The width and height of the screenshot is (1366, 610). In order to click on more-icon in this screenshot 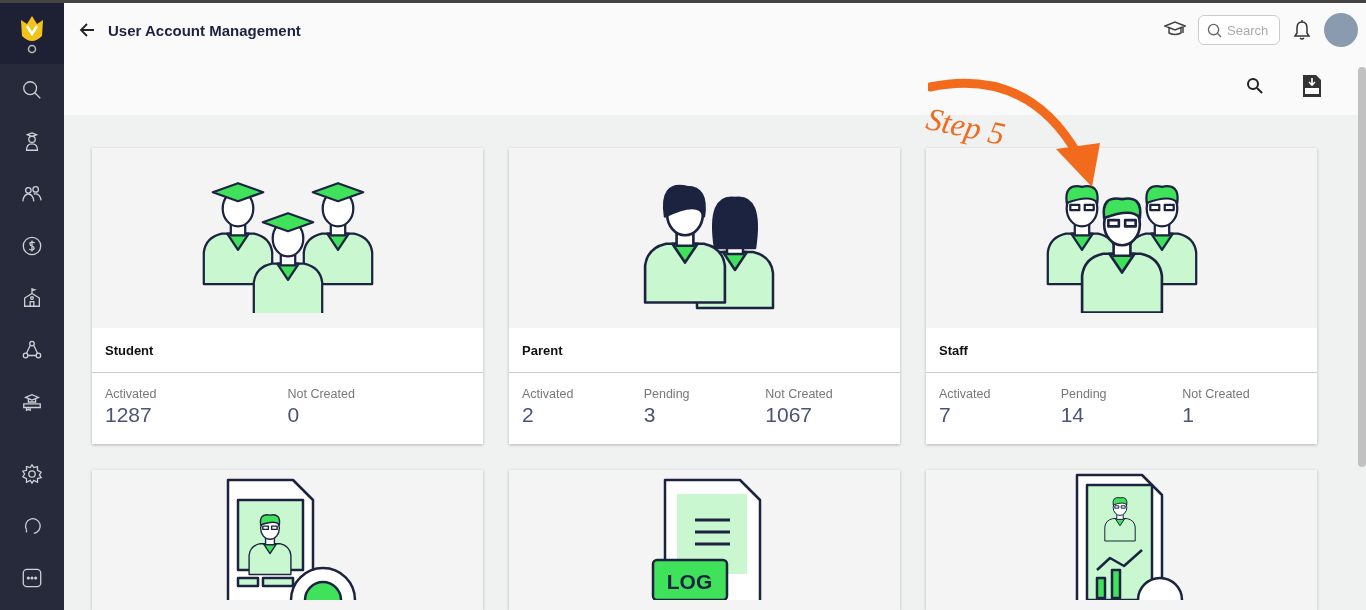, I will do `click(32, 578)`.